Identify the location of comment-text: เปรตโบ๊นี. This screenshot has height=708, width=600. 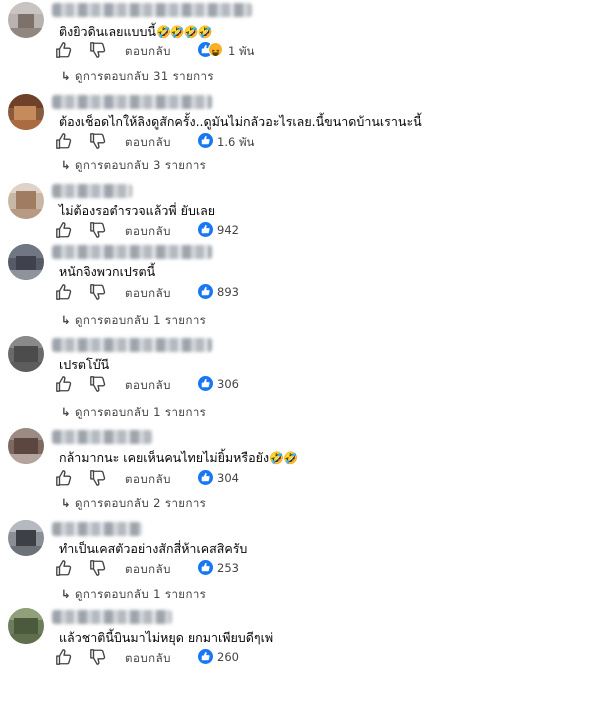
(84, 365).